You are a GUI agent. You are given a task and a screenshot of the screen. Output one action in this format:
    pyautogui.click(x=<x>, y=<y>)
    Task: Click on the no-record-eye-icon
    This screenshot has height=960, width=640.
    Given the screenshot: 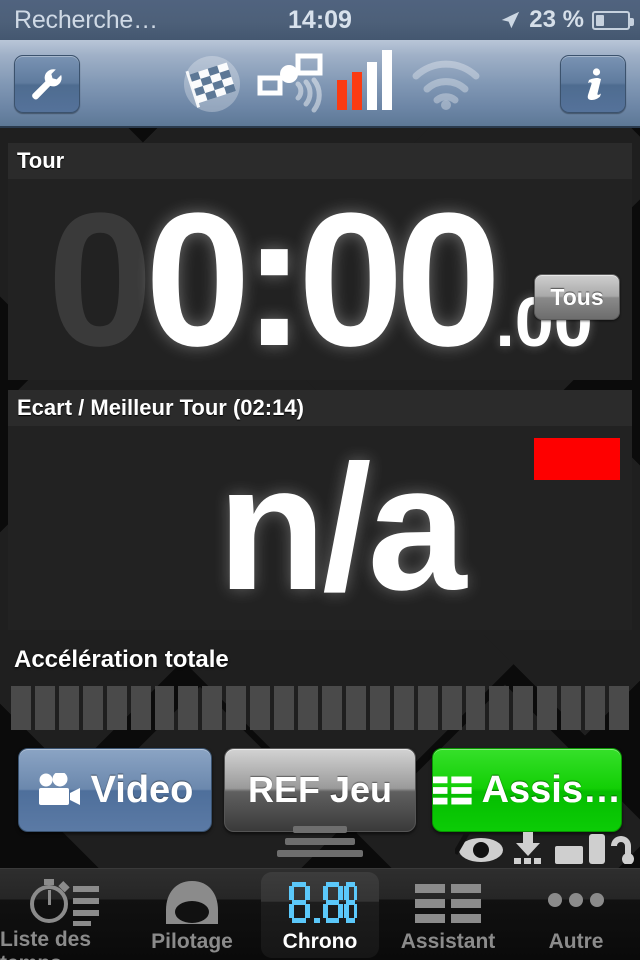 What is the action you would take?
    pyautogui.click(x=478, y=843)
    